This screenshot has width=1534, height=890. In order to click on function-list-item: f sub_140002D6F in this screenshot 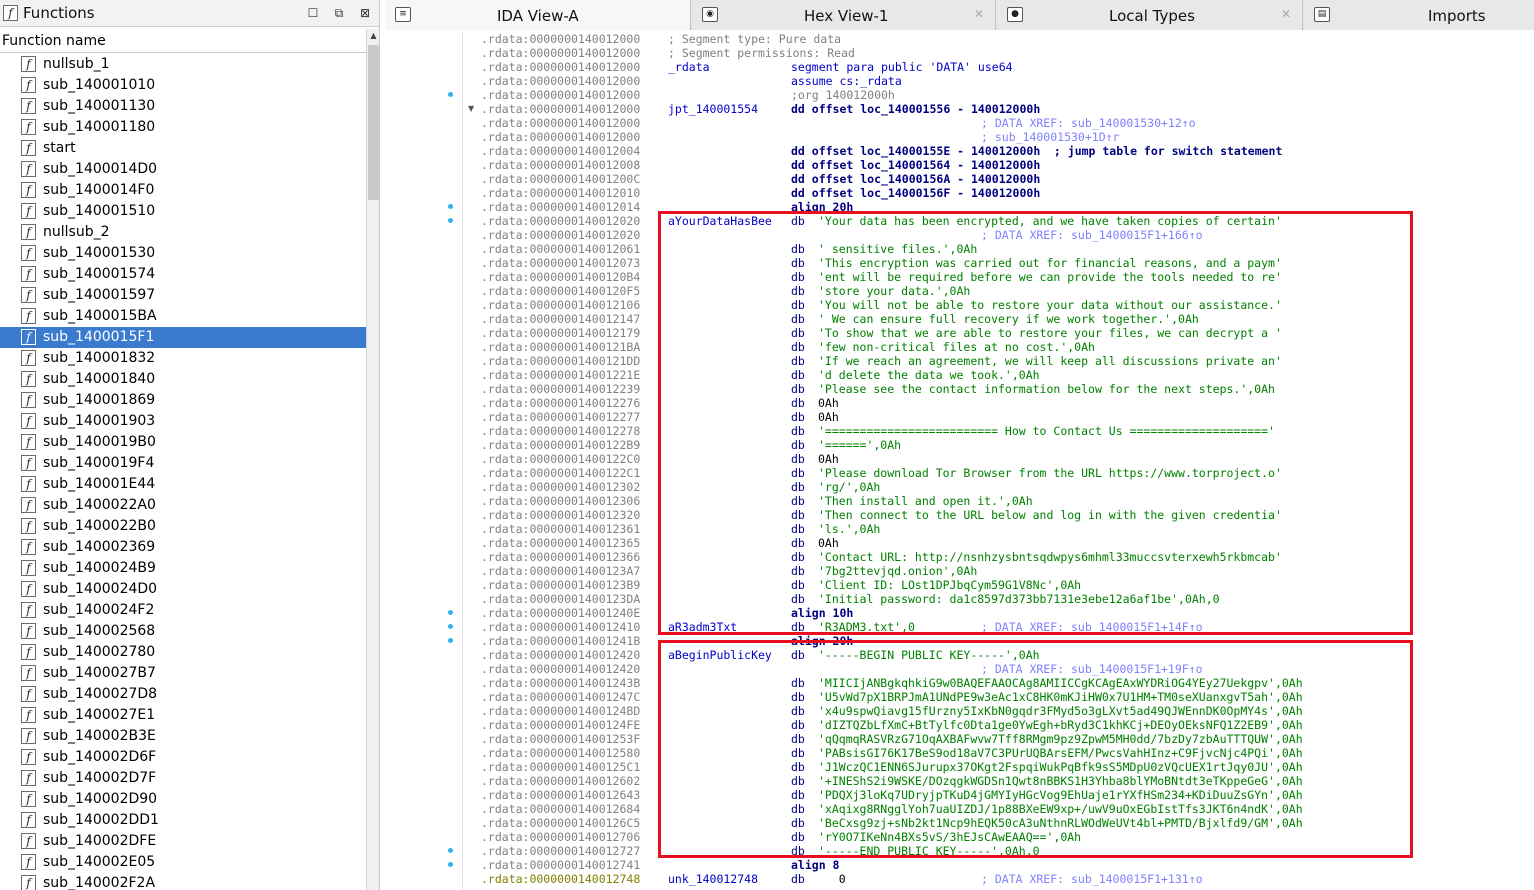, I will do `click(183, 757)`.